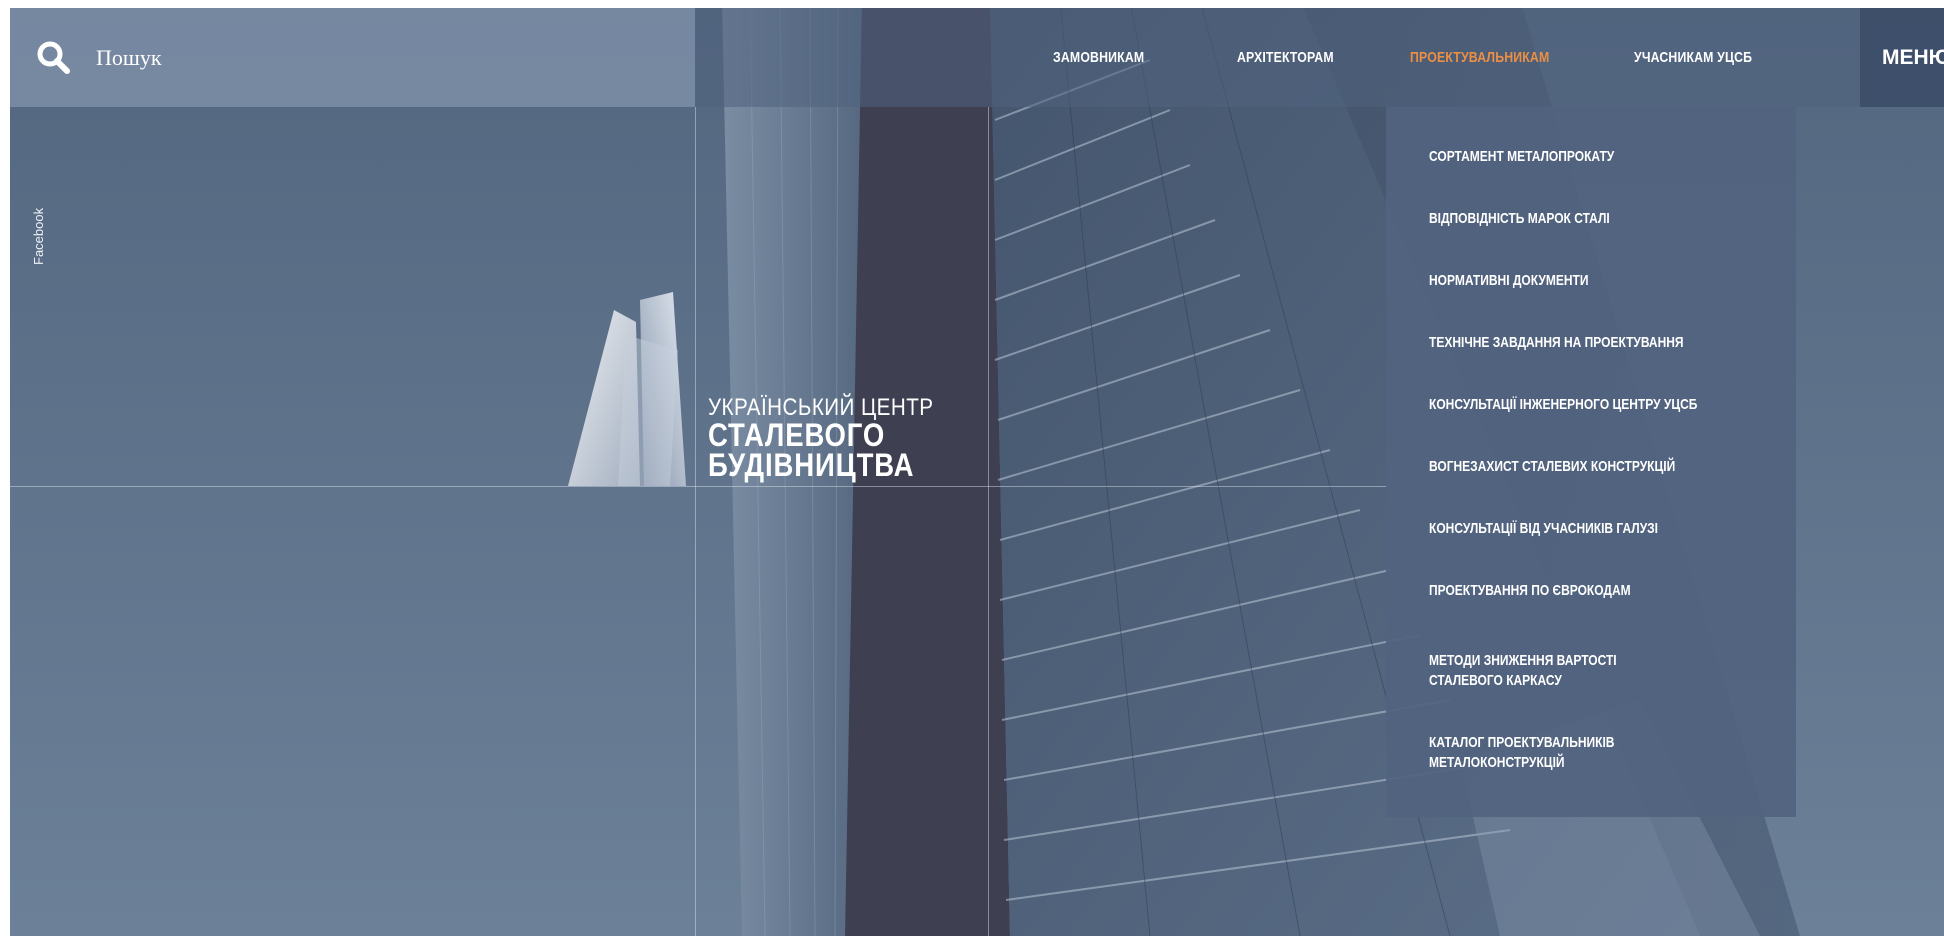 The image size is (1944, 936). Describe the element at coordinates (1597, 219) in the screenshot. I see `dropdown-item-steel-grades: ВІДПОВІДНІСТЬ МАРОК СТАЛІ` at that location.